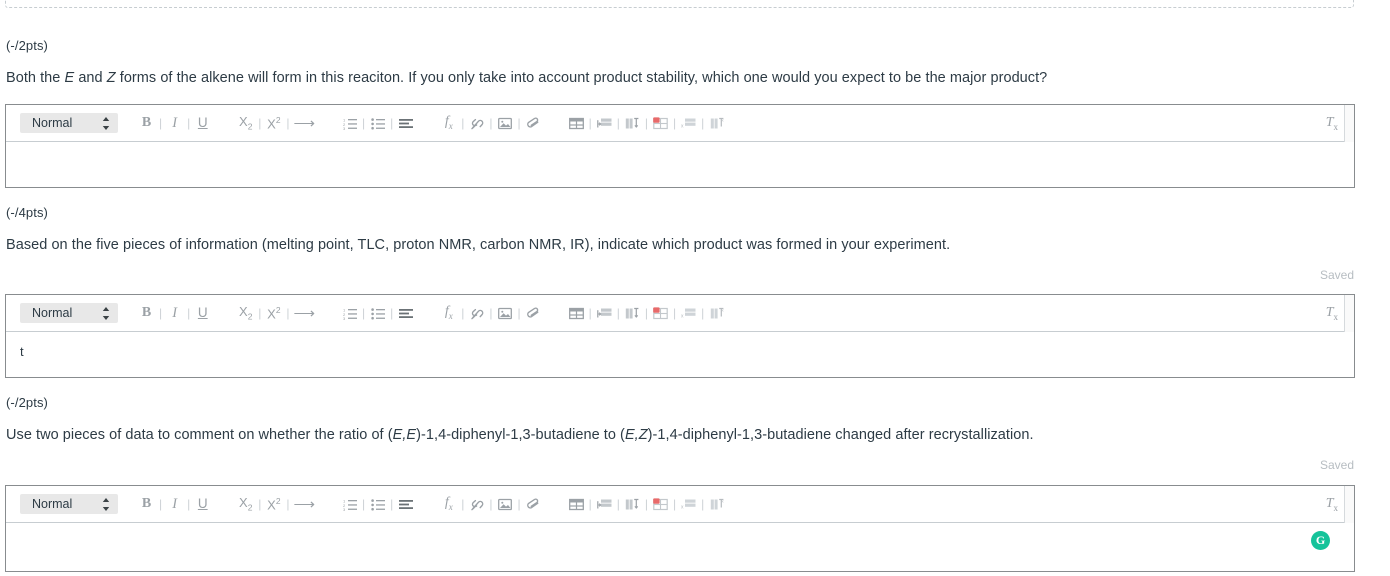 The height and width of the screenshot is (576, 1390). Describe the element at coordinates (404, 435) in the screenshot. I see `q3-part-1: E,E` at that location.